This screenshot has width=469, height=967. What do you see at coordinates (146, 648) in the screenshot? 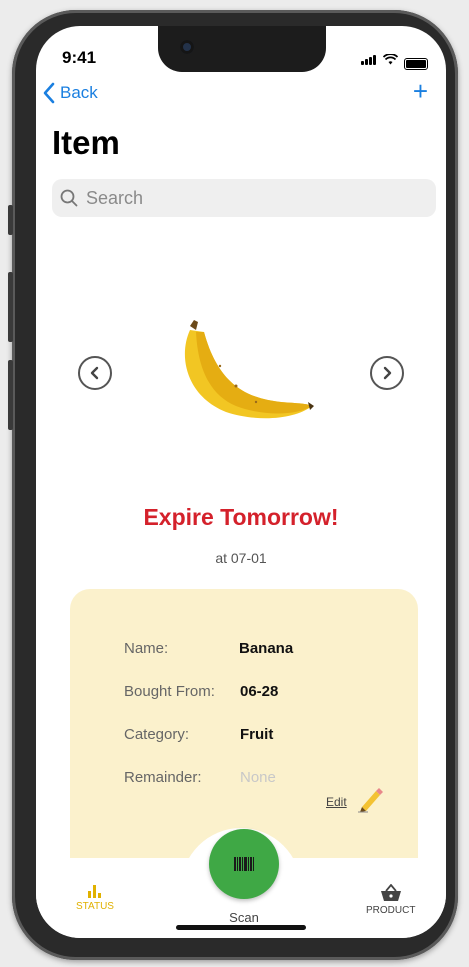
I see `detail-label: Name:` at bounding box center [146, 648].